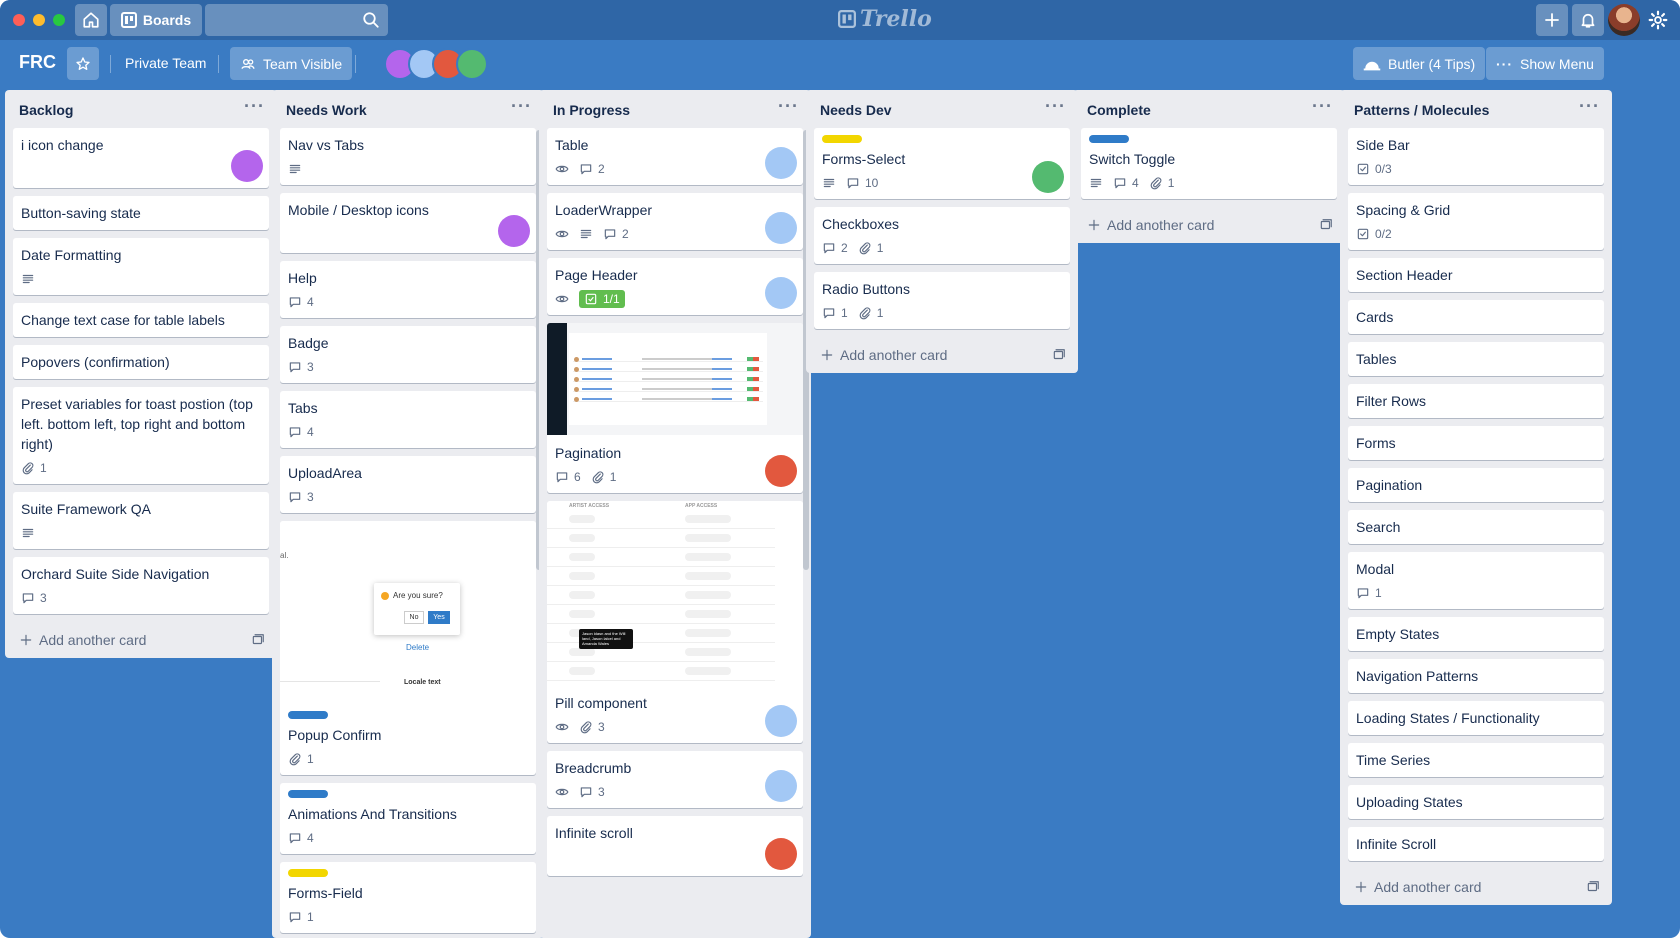 This screenshot has width=1680, height=938. I want to click on list-title: In Progress, so click(591, 110).